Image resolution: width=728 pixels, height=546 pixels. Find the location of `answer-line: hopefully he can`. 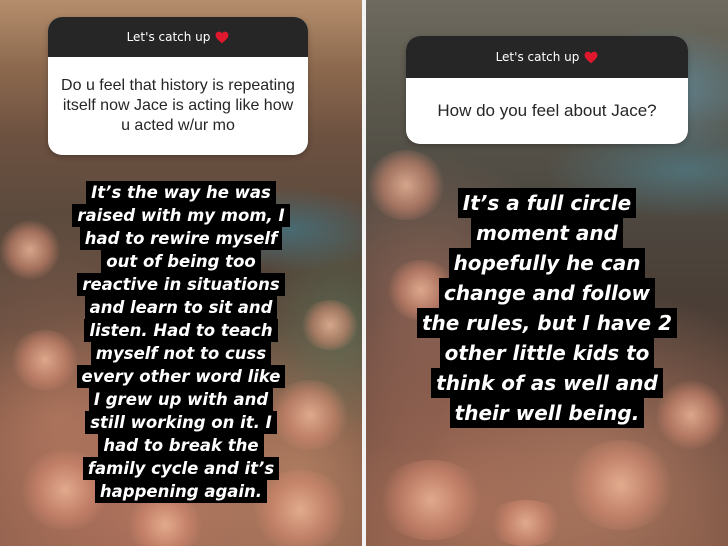

answer-line: hopefully he can is located at coordinates (547, 263).